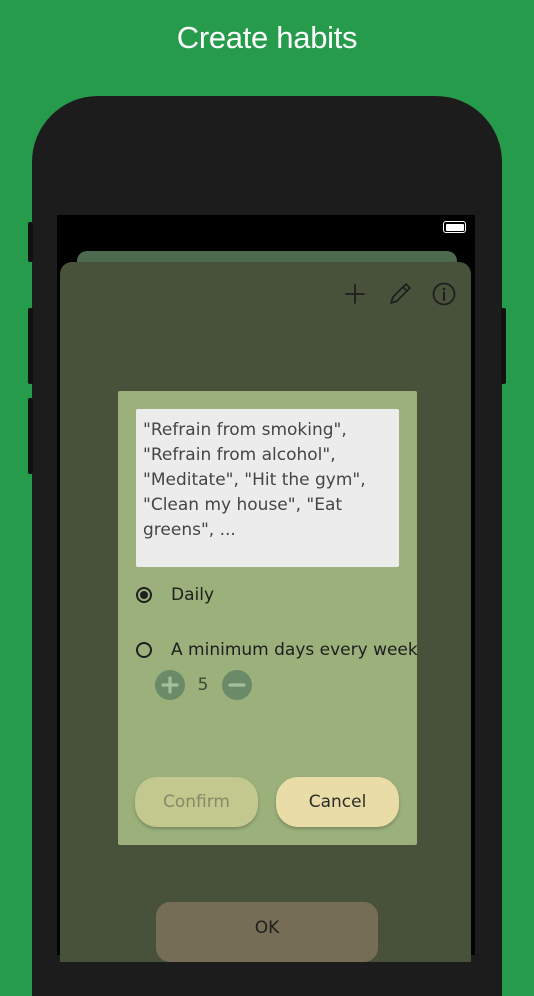 The image size is (534, 996). I want to click on plus-circle-icon, so click(170, 685).